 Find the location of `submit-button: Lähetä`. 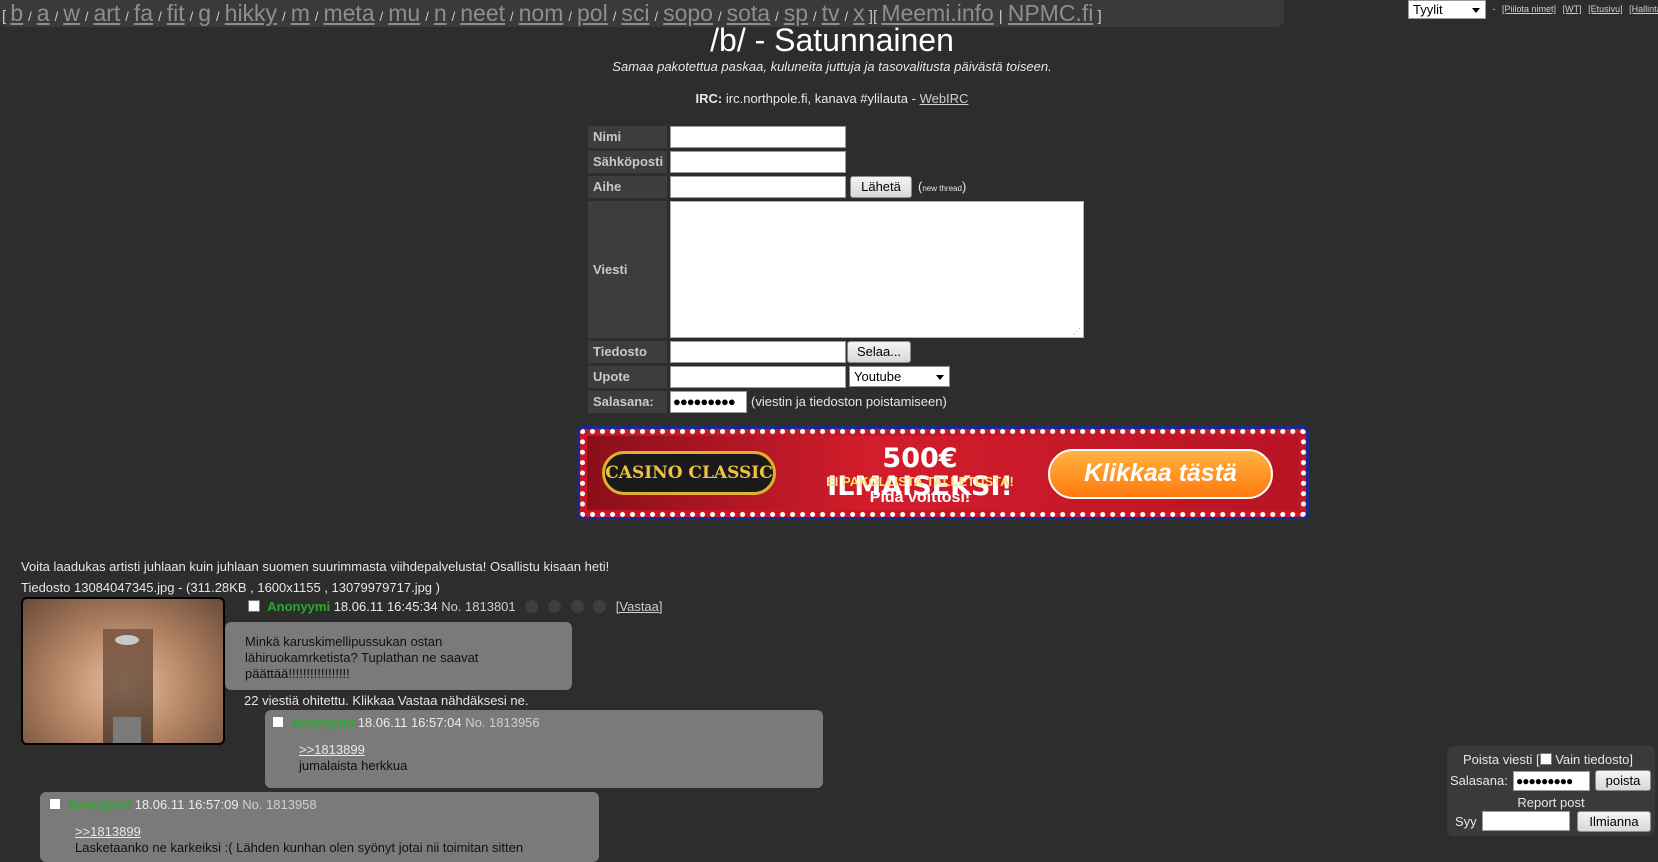

submit-button: Lähetä is located at coordinates (881, 187).